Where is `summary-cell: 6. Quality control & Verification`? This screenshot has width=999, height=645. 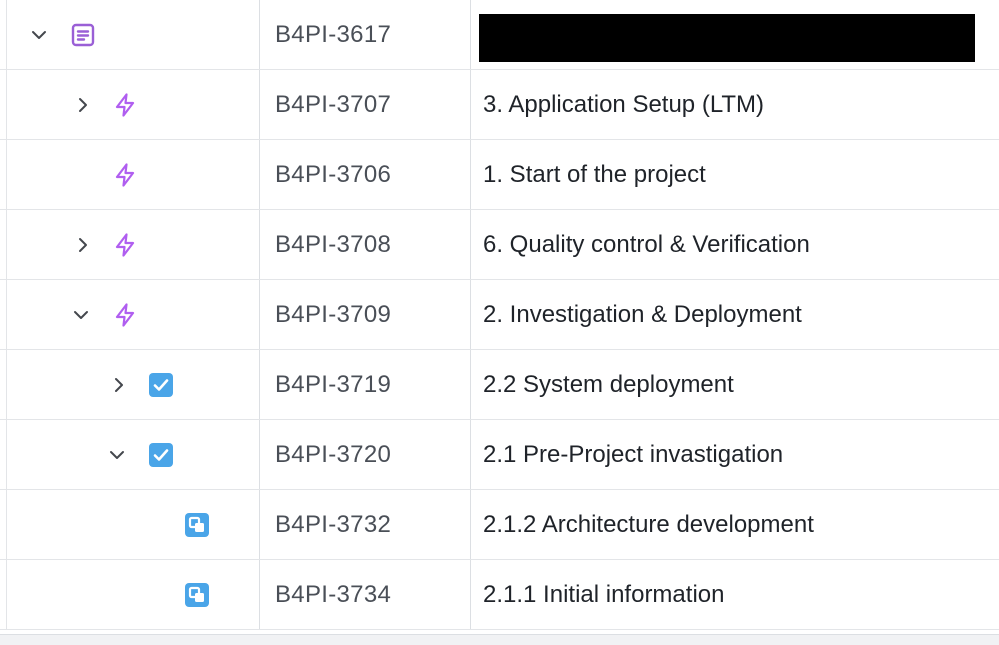 summary-cell: 6. Quality control & Verification is located at coordinates (734, 244).